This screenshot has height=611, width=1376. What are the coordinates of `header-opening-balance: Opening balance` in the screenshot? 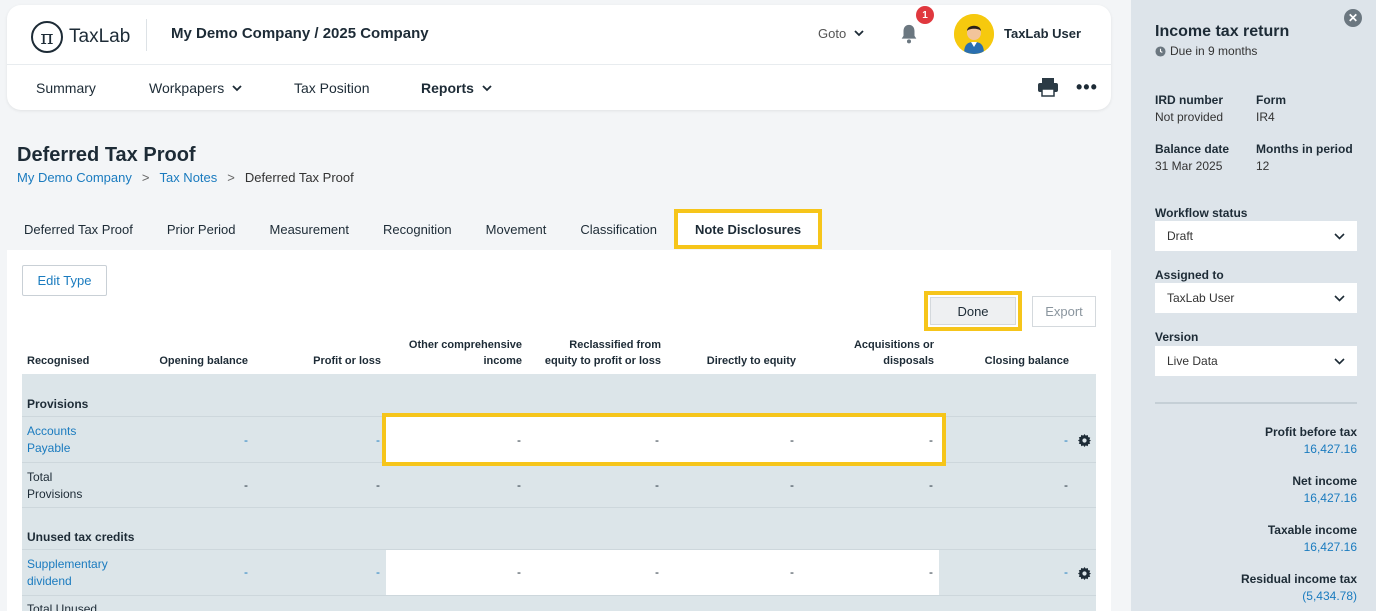 It's located at (203, 361).